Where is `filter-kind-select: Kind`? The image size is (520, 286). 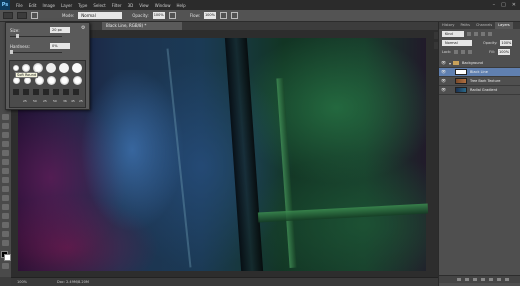
filter-kind-select: Kind is located at coordinates (453, 34).